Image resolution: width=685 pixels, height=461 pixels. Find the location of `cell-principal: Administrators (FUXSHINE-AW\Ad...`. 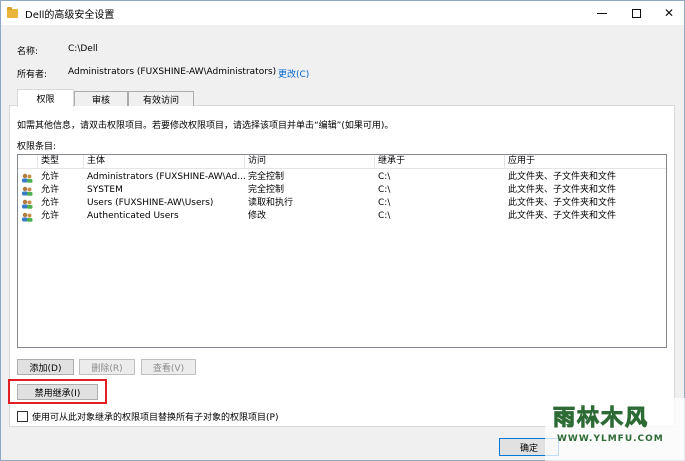

cell-principal: Administrators (FUXSHINE-AW\Ad... is located at coordinates (166, 177).